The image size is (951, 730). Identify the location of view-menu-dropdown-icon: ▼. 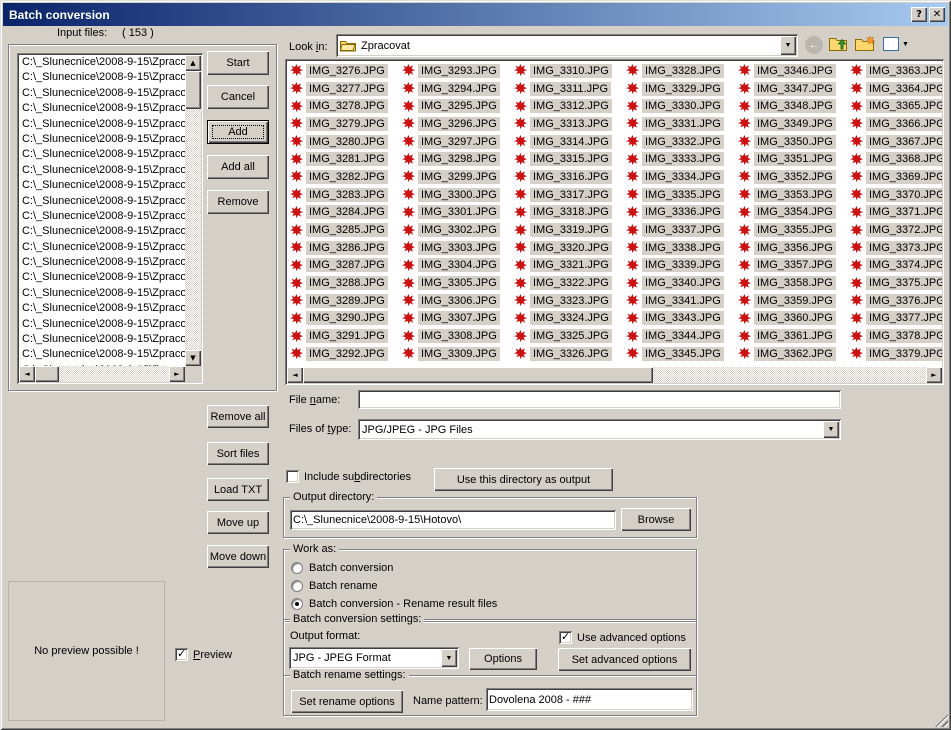
(905, 44).